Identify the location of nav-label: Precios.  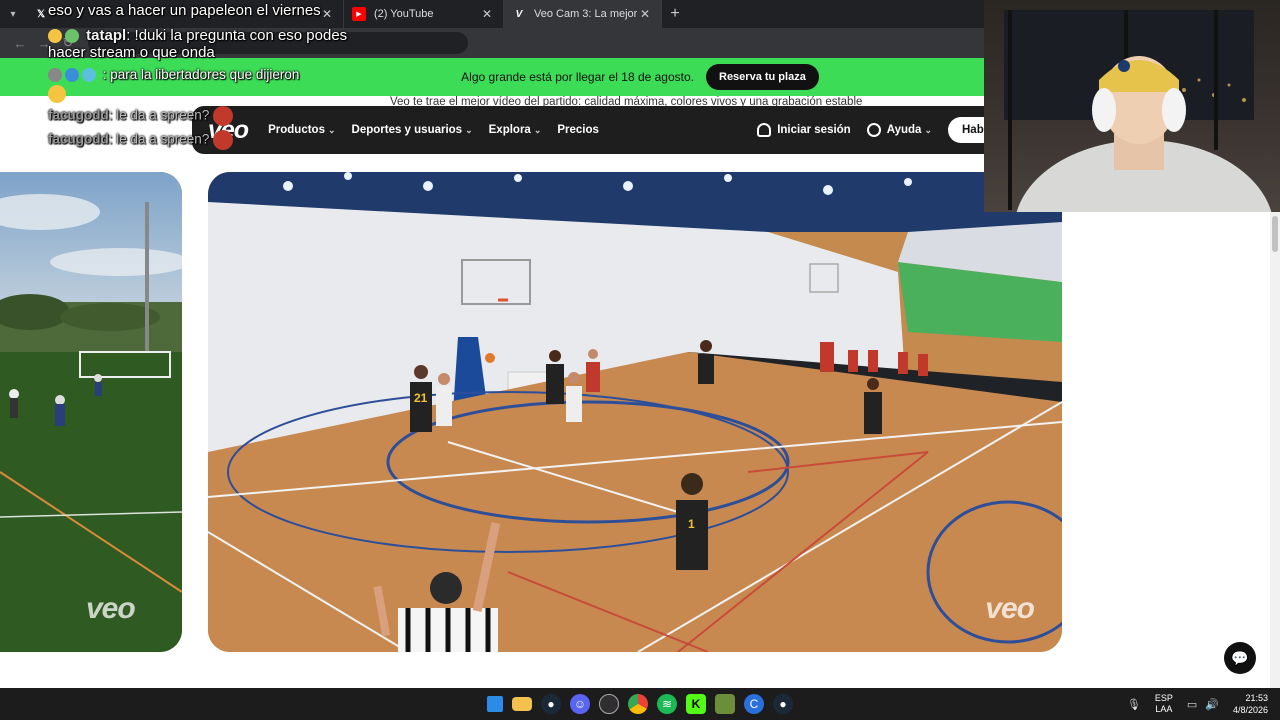
(578, 130).